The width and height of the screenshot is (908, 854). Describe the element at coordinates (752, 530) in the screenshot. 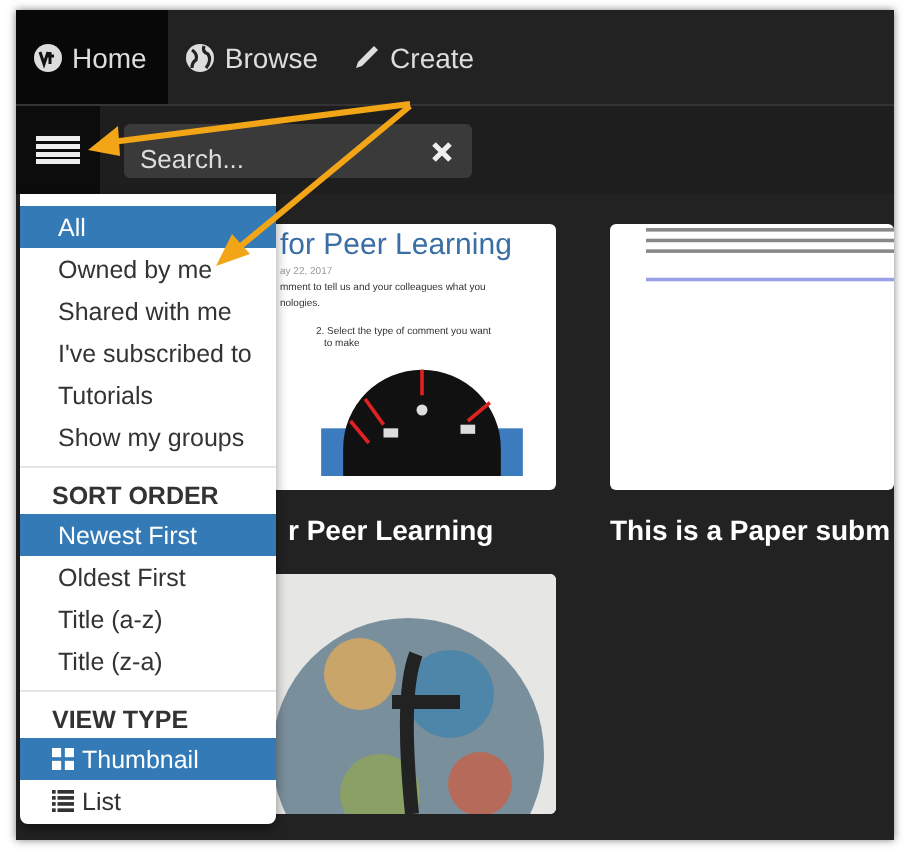

I see `card-title: This is a Paper subm` at that location.